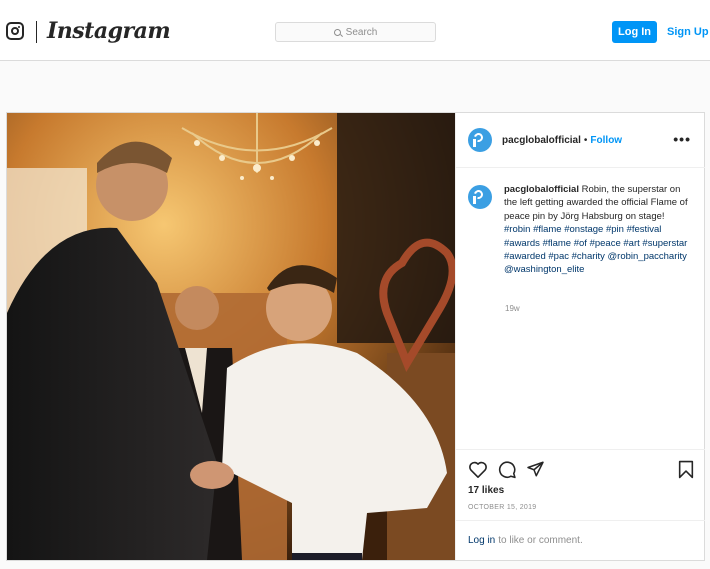 The image size is (710, 569). I want to click on hashtag-link: #awards, so click(522, 243).